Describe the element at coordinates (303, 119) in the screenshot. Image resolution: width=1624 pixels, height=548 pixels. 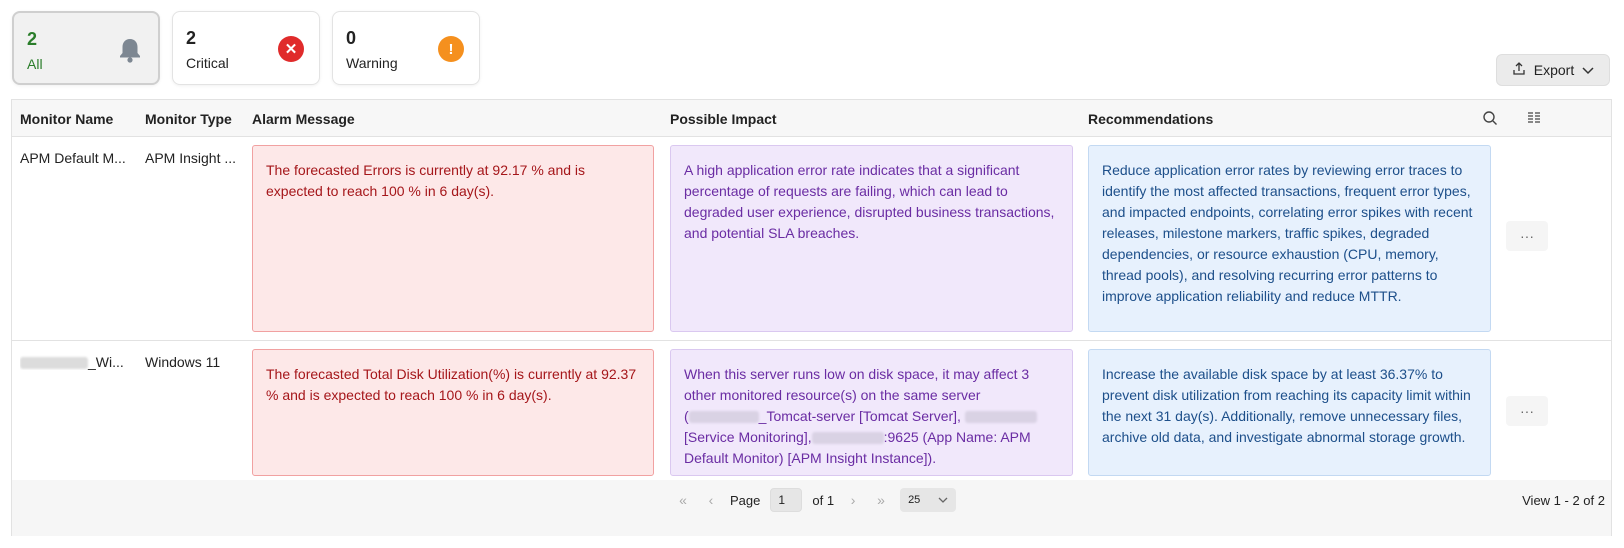
I see `column-header-alarm-message: Alarm Message` at that location.